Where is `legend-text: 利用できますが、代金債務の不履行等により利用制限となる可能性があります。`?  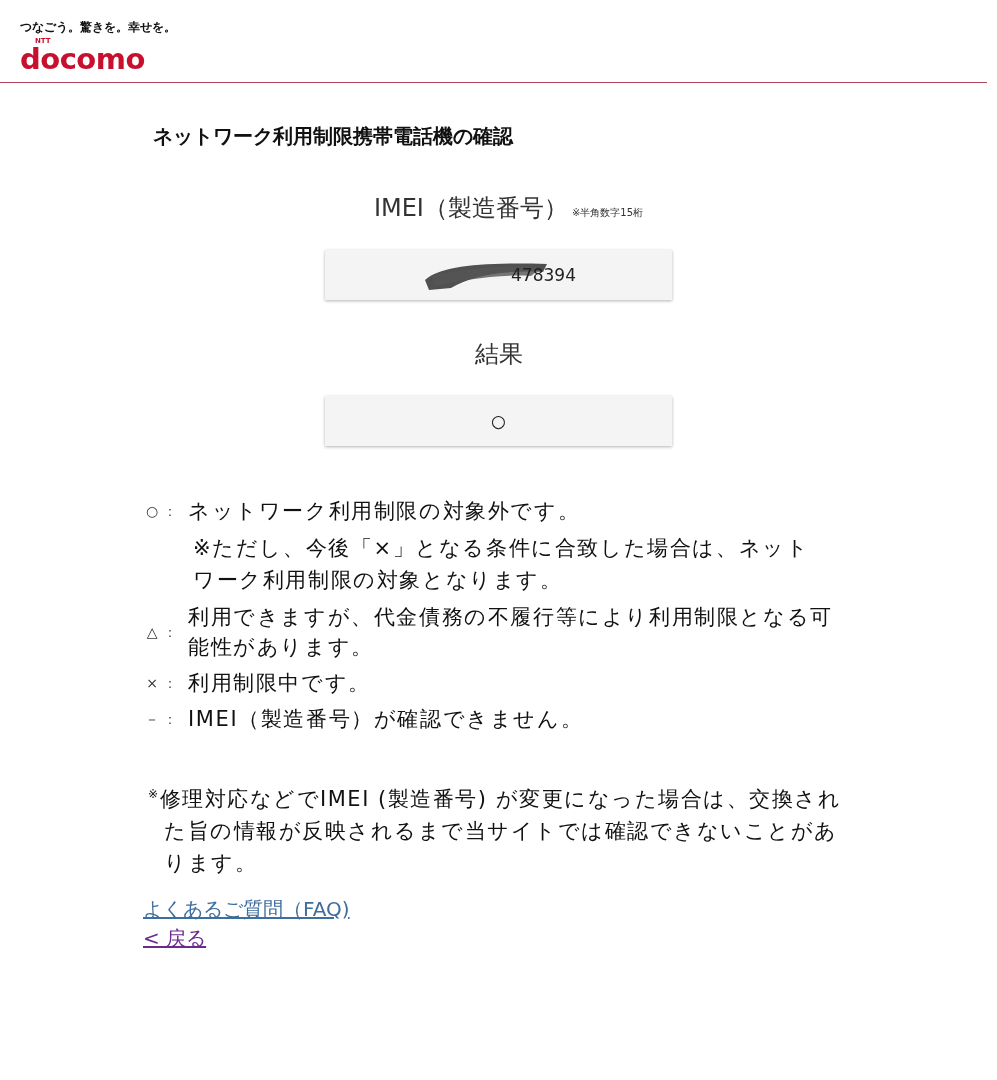
legend-text: 利用できますが、代金債務の不履行等により利用制限となる可能性があります。 is located at coordinates (511, 632).